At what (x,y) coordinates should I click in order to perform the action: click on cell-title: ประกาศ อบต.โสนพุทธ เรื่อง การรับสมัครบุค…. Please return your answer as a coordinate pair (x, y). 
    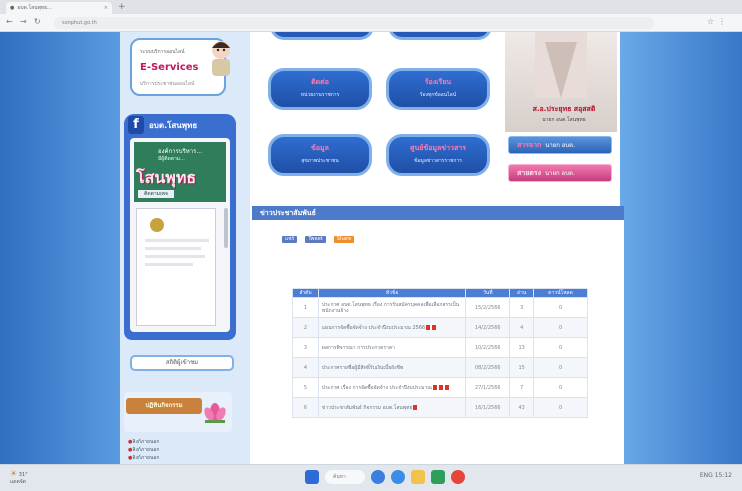
    Looking at the image, I should click on (392, 307).